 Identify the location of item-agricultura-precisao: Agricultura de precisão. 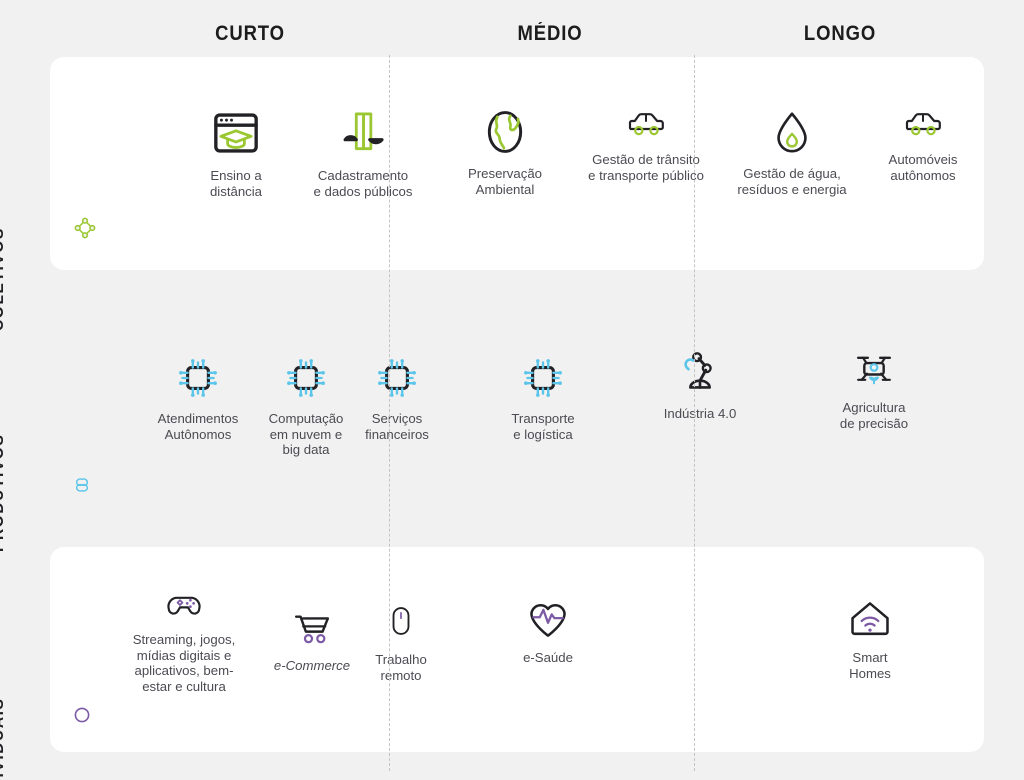
(874, 390).